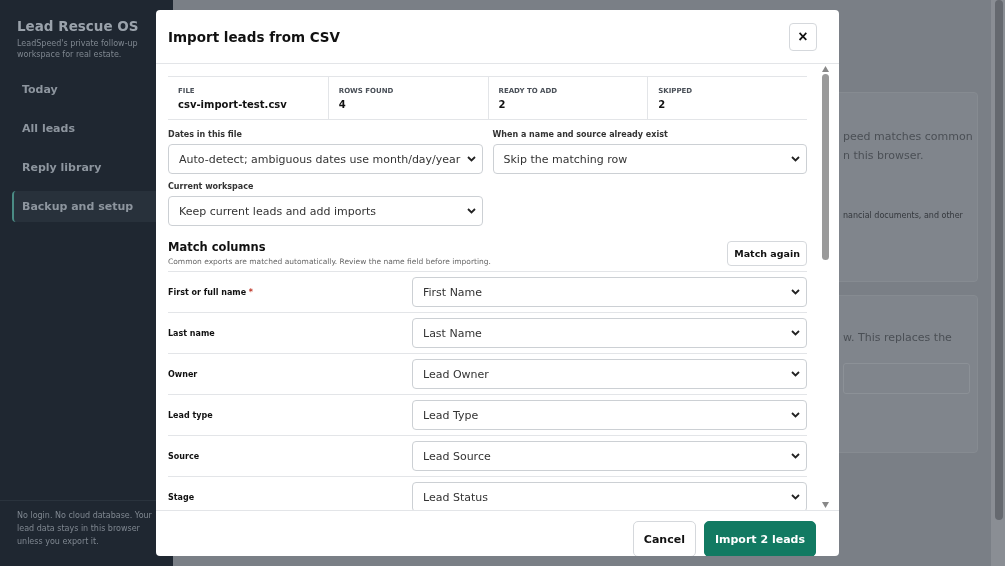 The width and height of the screenshot is (1005, 566). Describe the element at coordinates (325, 159) in the screenshot. I see `dropdown: Auto-detect; ambiguous dates use month/day/year` at that location.